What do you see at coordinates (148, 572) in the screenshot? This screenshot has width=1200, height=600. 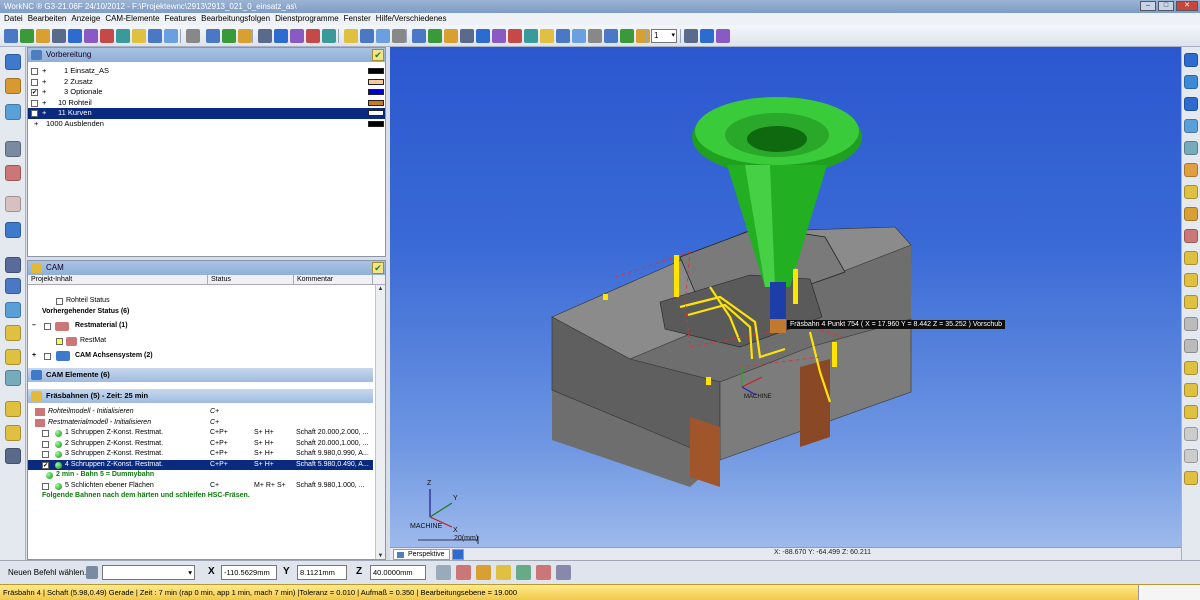 I see `command-select: ▾` at bounding box center [148, 572].